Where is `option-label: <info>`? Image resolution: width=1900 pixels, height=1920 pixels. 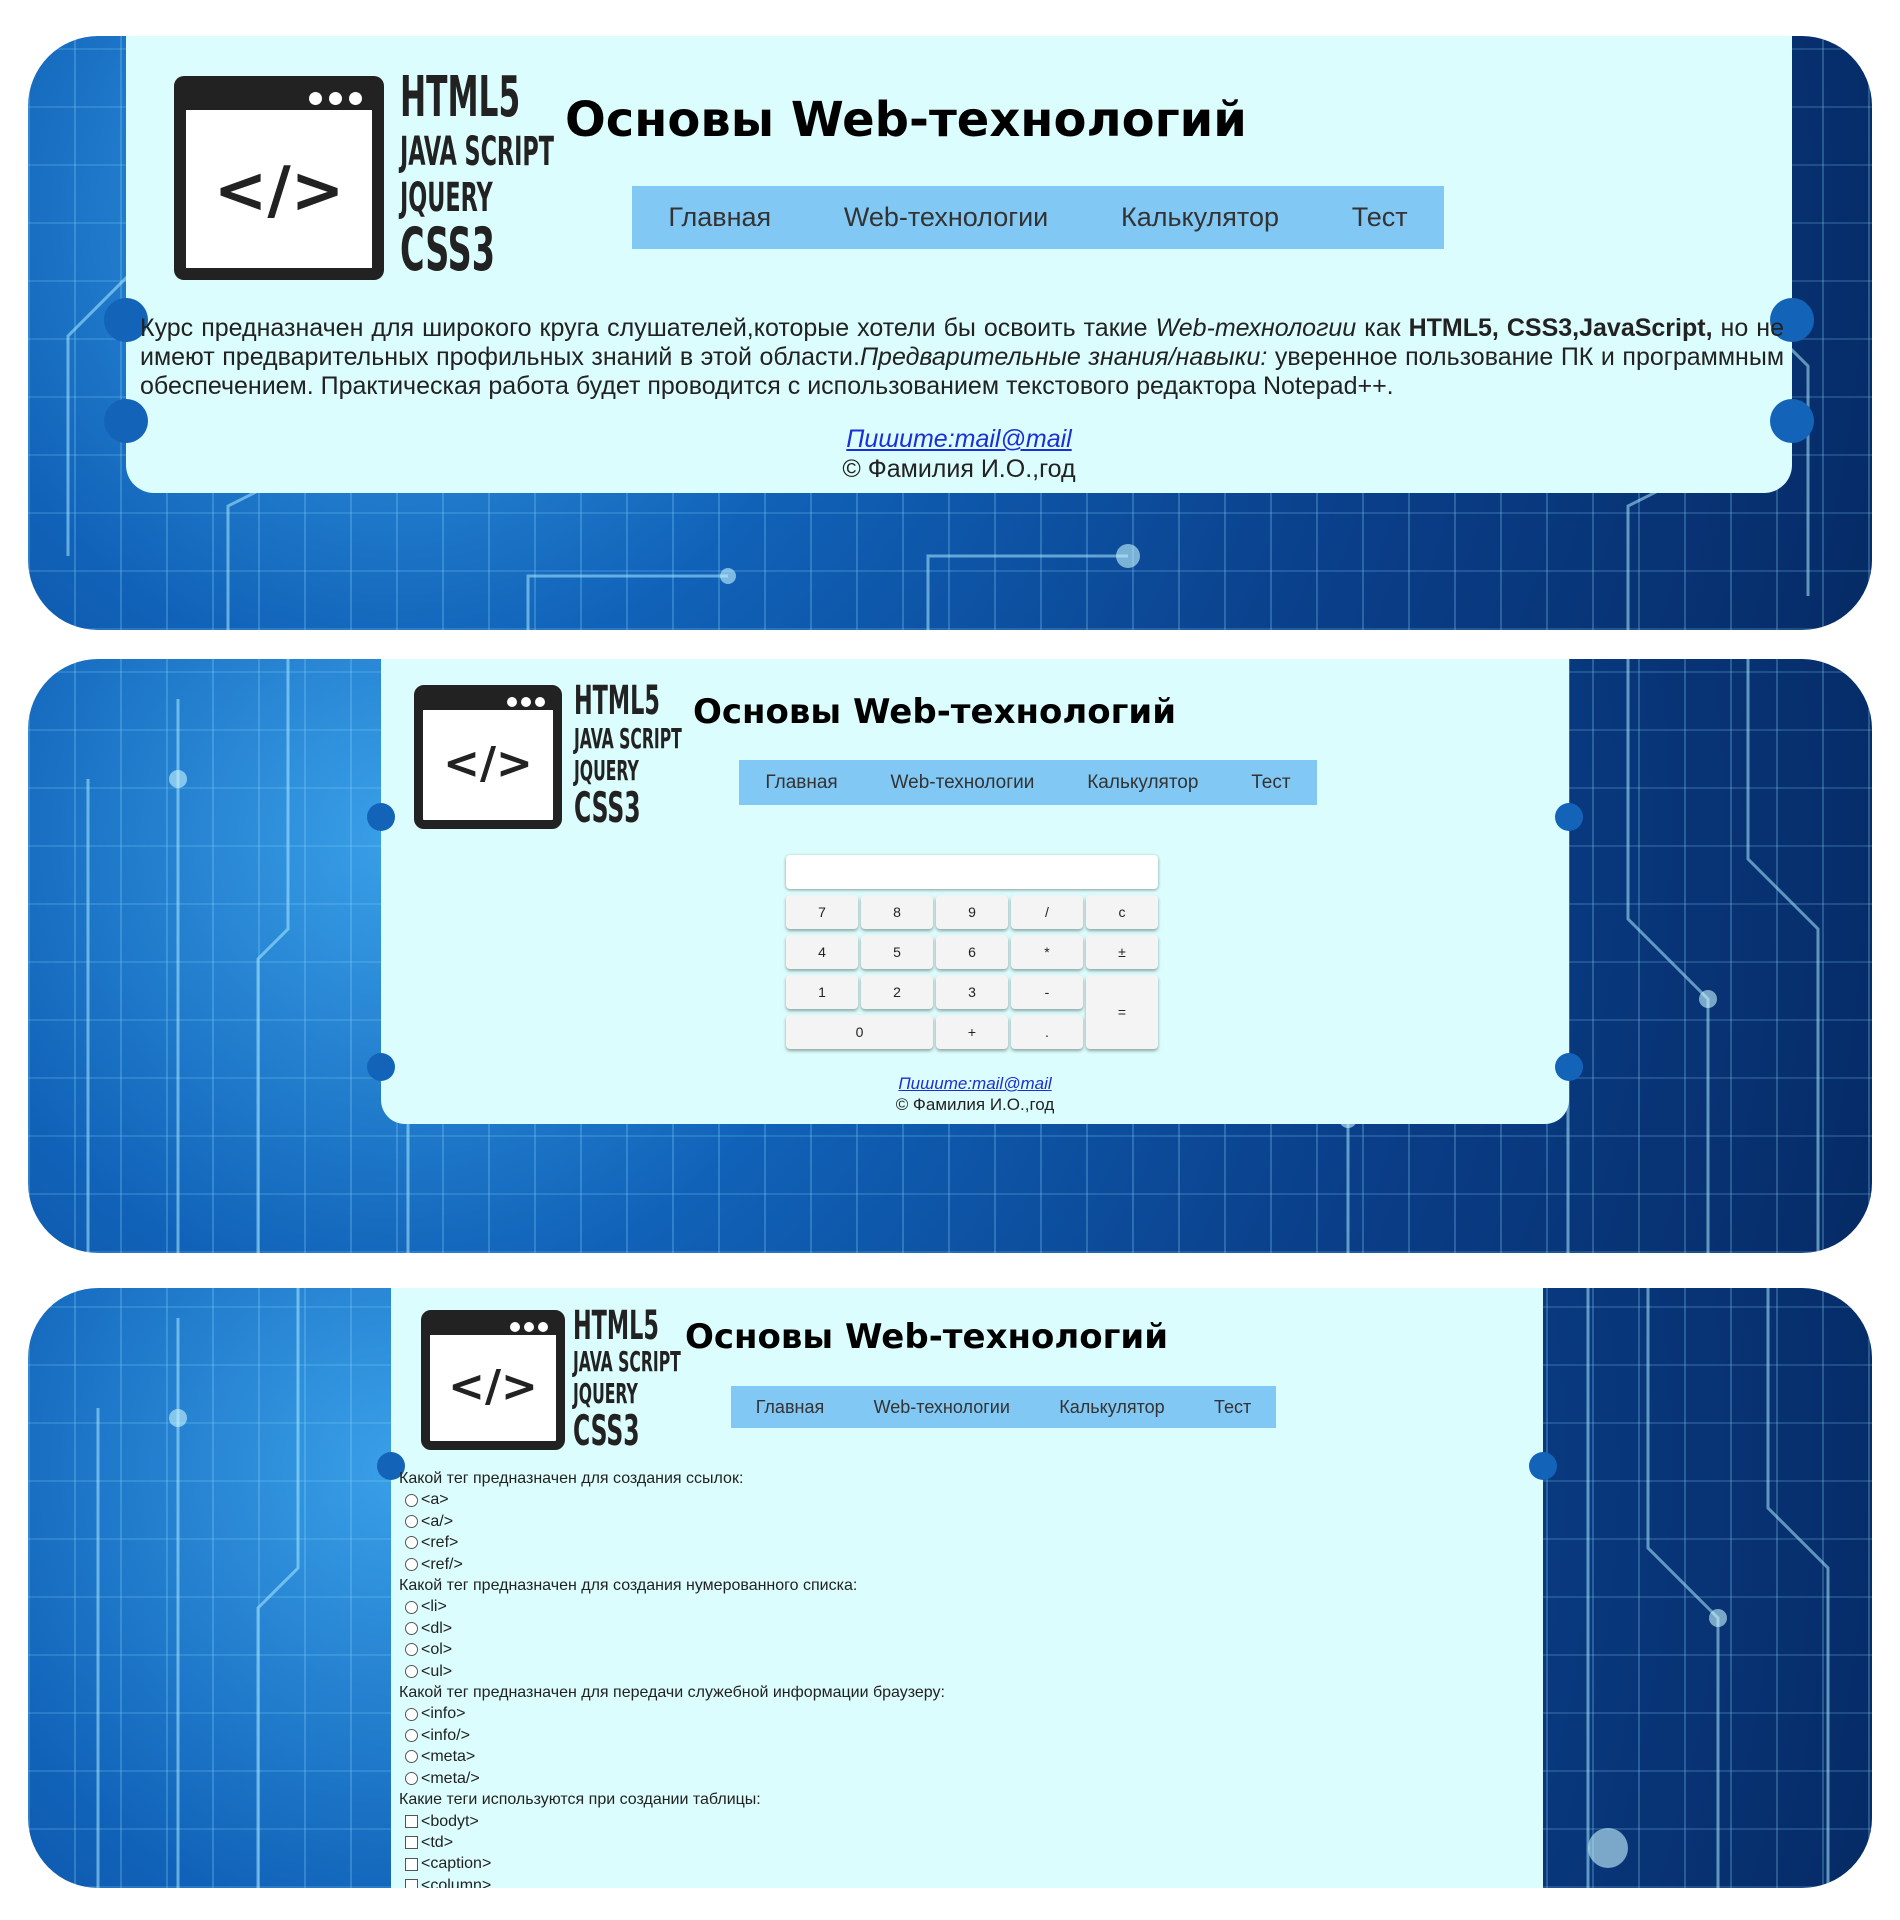
option-label: <info> is located at coordinates (443, 1714).